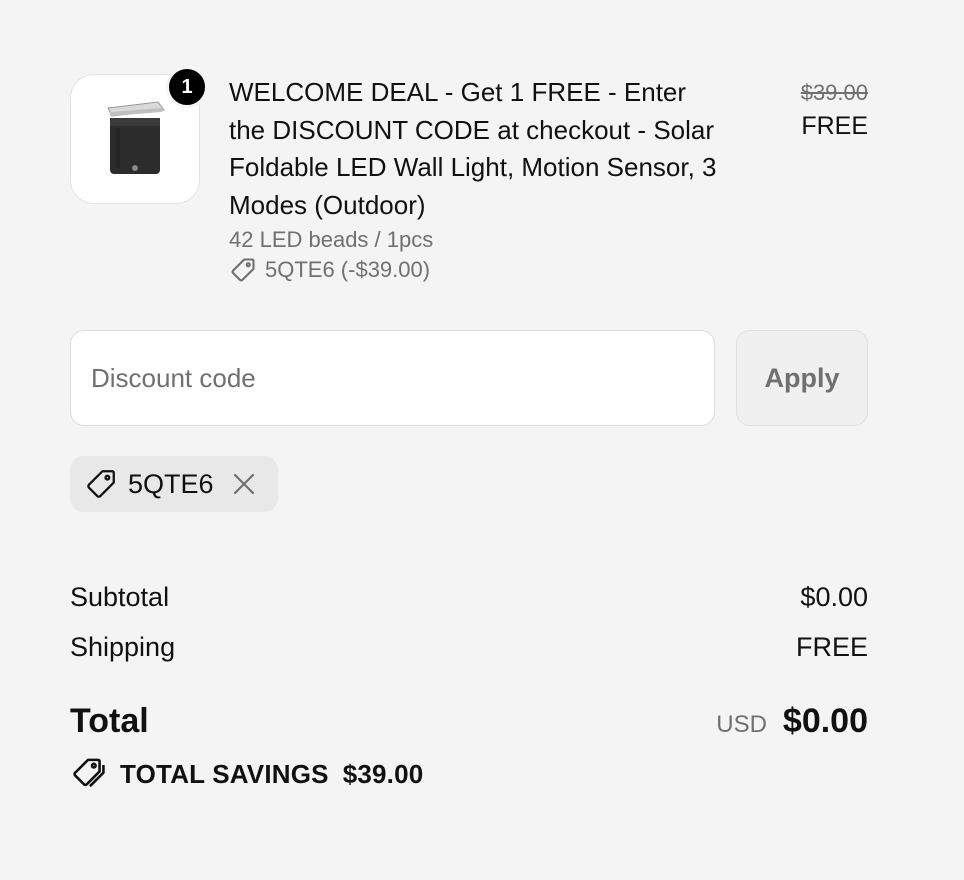 The width and height of the screenshot is (964, 880). I want to click on final-price: FREE, so click(834, 126).